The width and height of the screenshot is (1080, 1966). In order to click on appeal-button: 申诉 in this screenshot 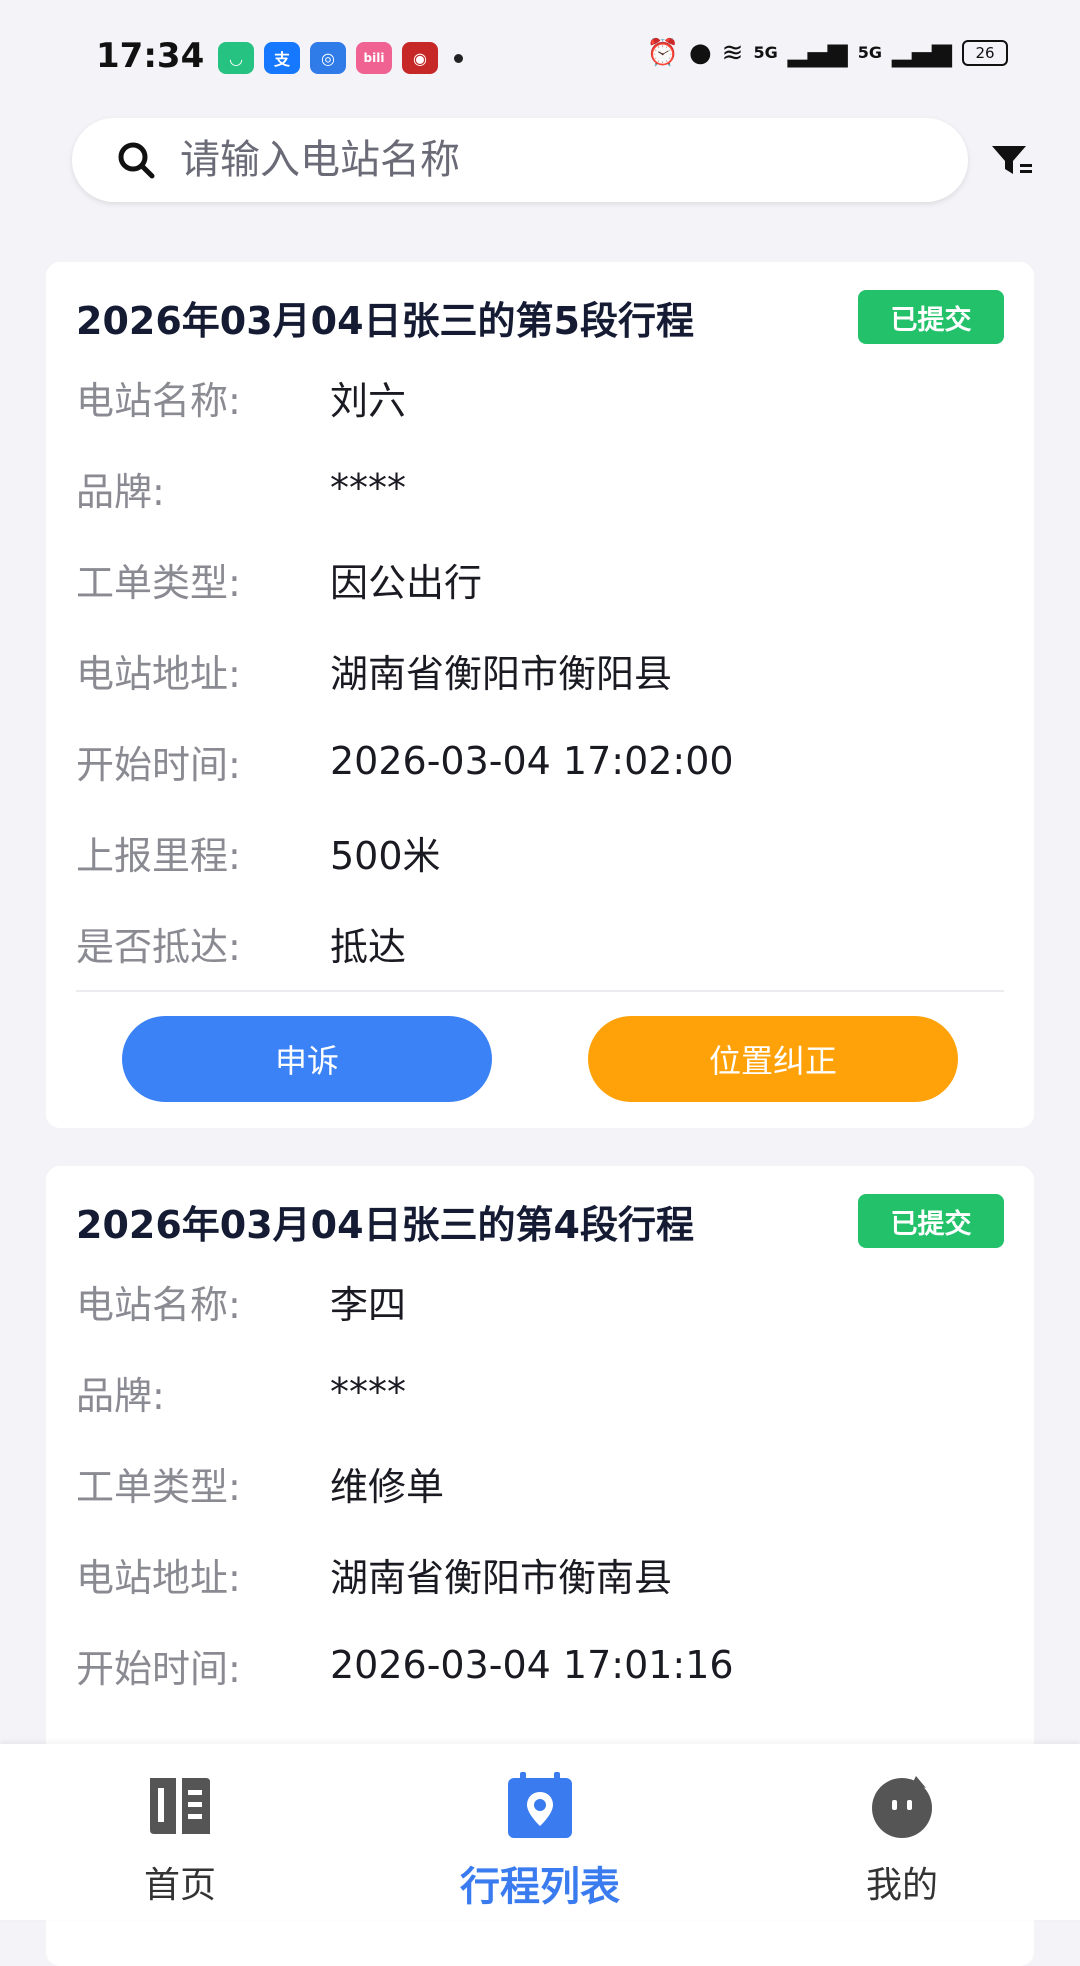, I will do `click(307, 1059)`.